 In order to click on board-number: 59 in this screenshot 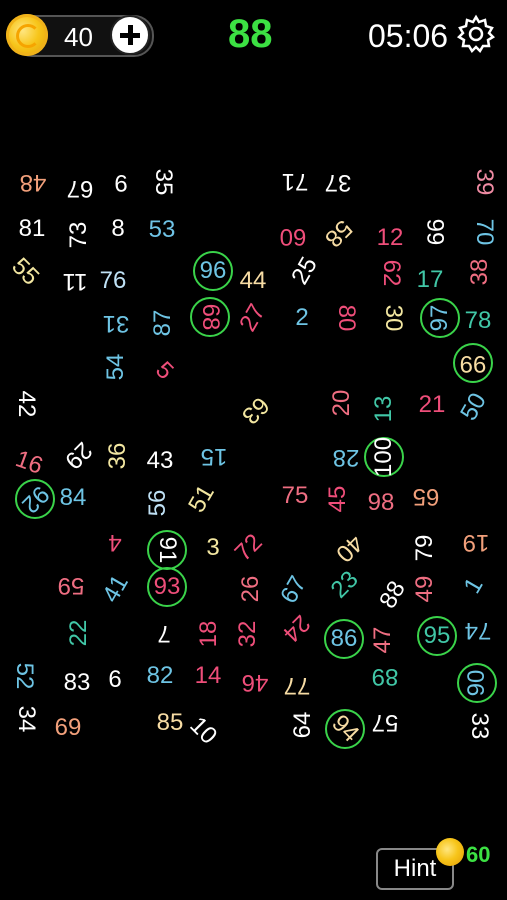, I will do `click(71, 585)`.